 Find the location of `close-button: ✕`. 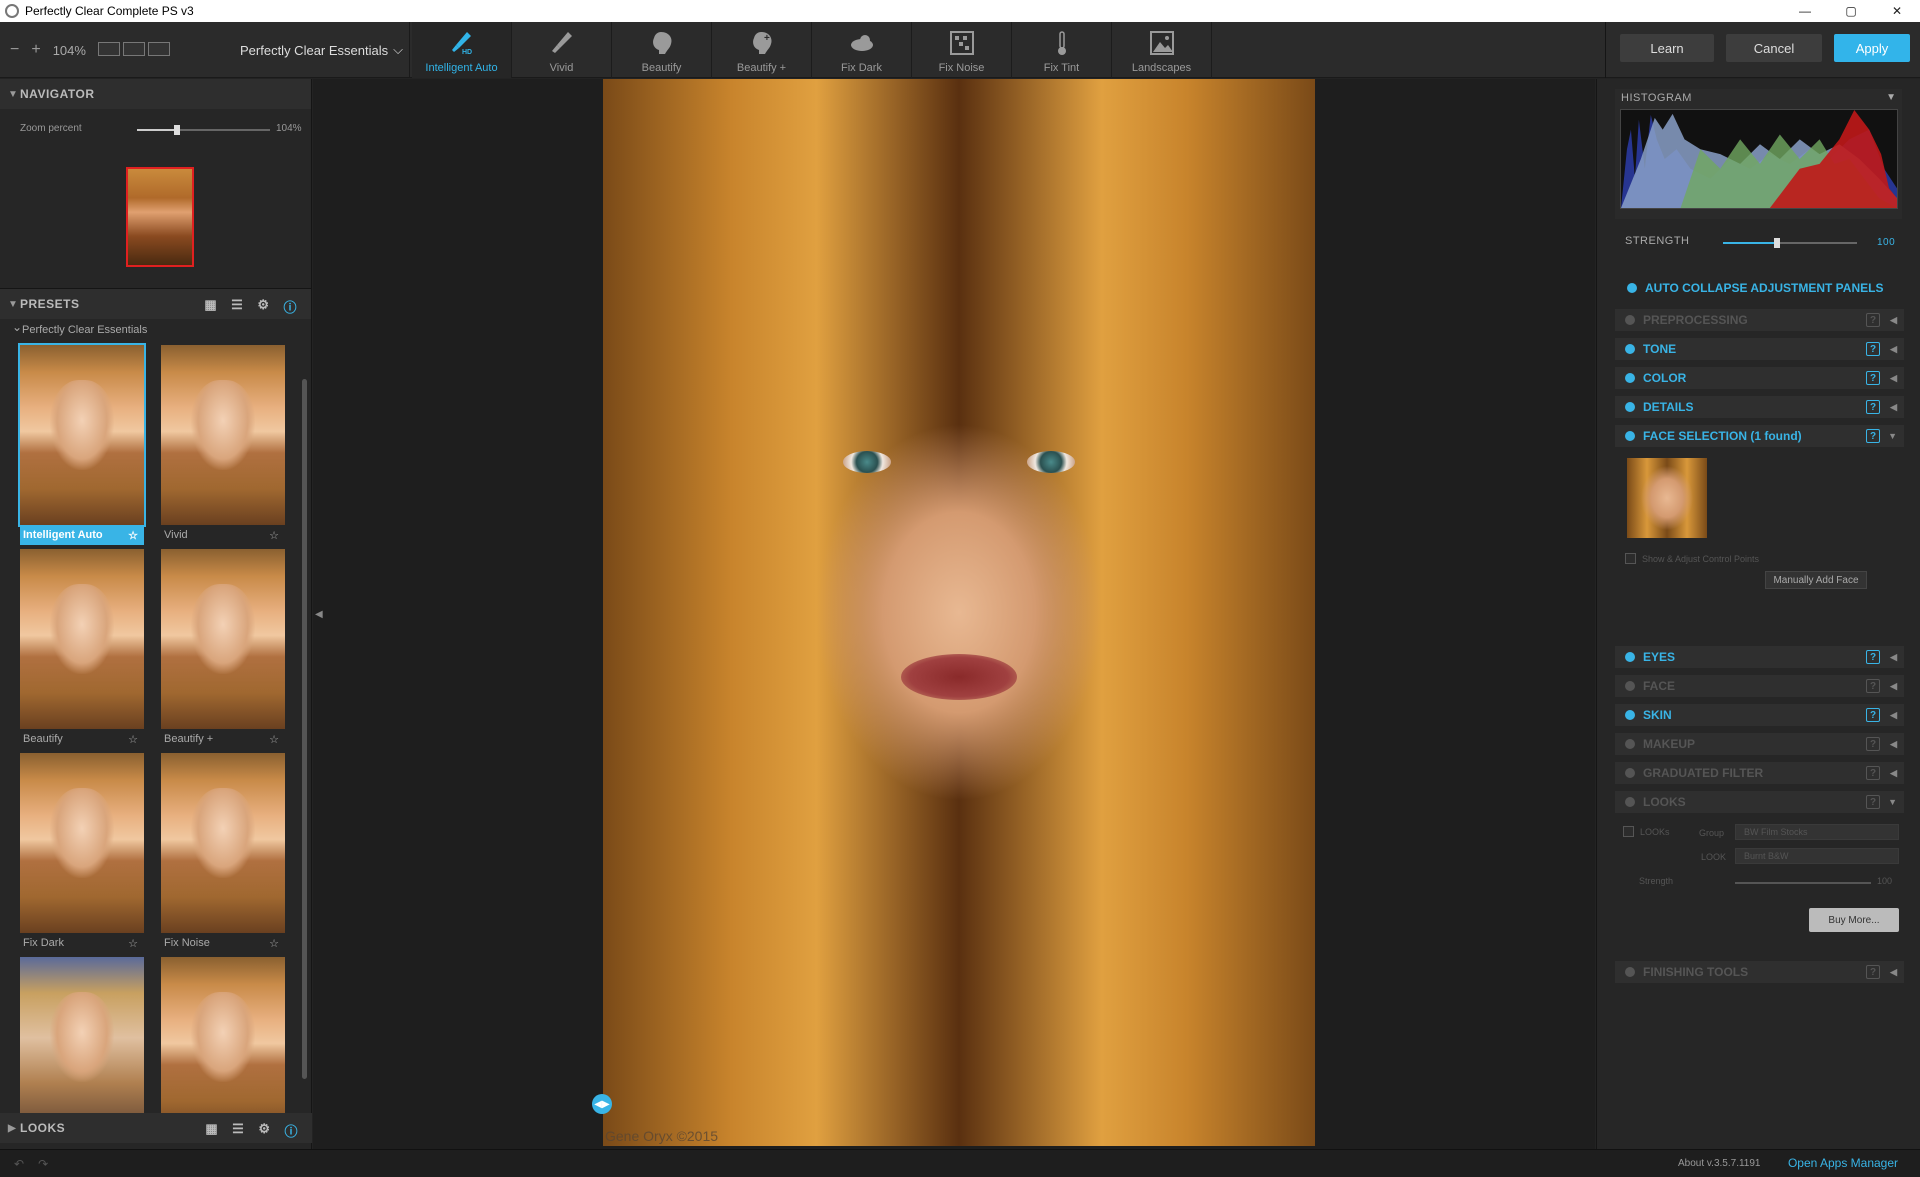

close-button: ✕ is located at coordinates (1897, 11).